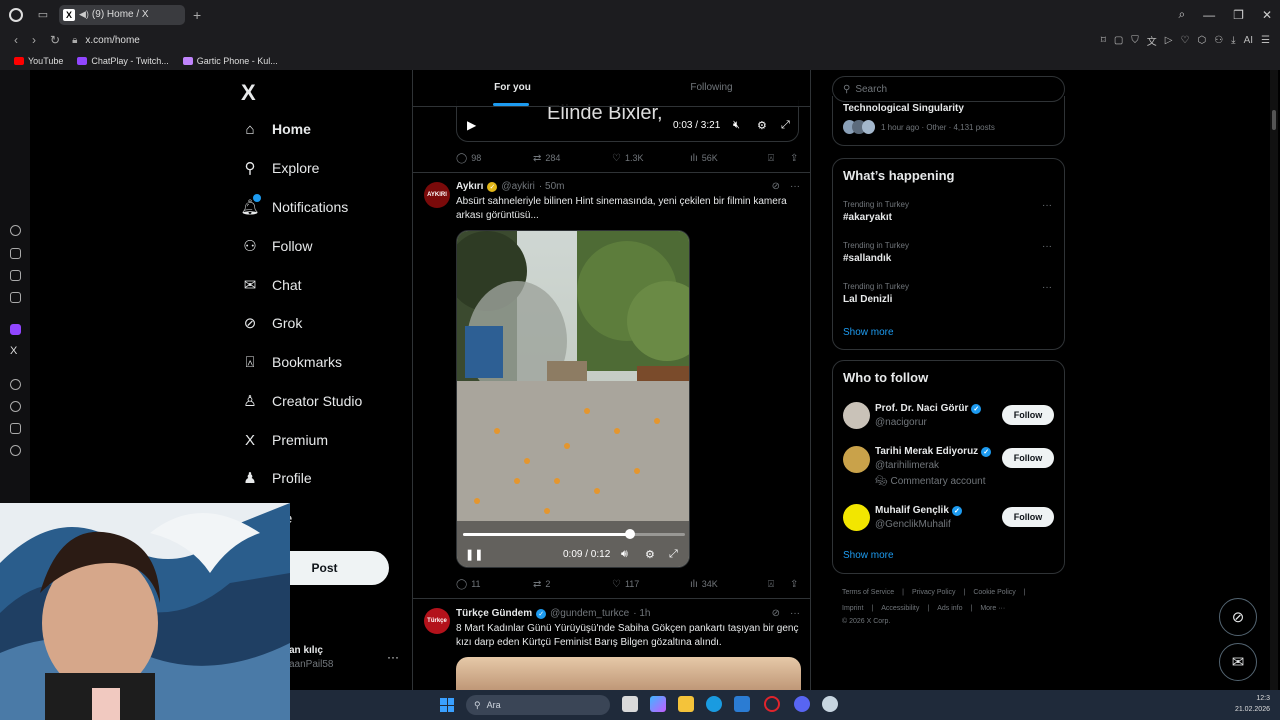 This screenshot has width=1280, height=720. Describe the element at coordinates (933, 451) in the screenshot. I see `follow-suggestion-name: Tarihi Merak Ediyoruz ✓` at that location.